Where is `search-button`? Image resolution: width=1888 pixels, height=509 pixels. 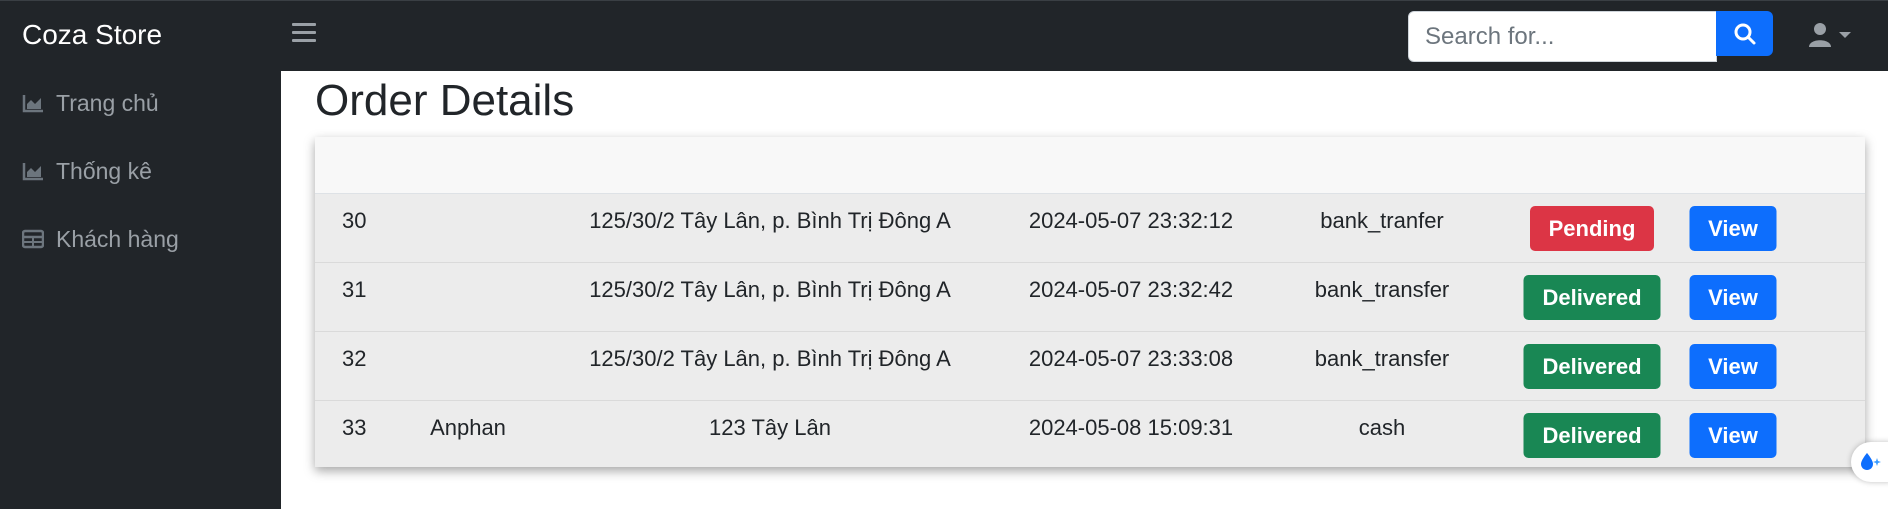 search-button is located at coordinates (1744, 33).